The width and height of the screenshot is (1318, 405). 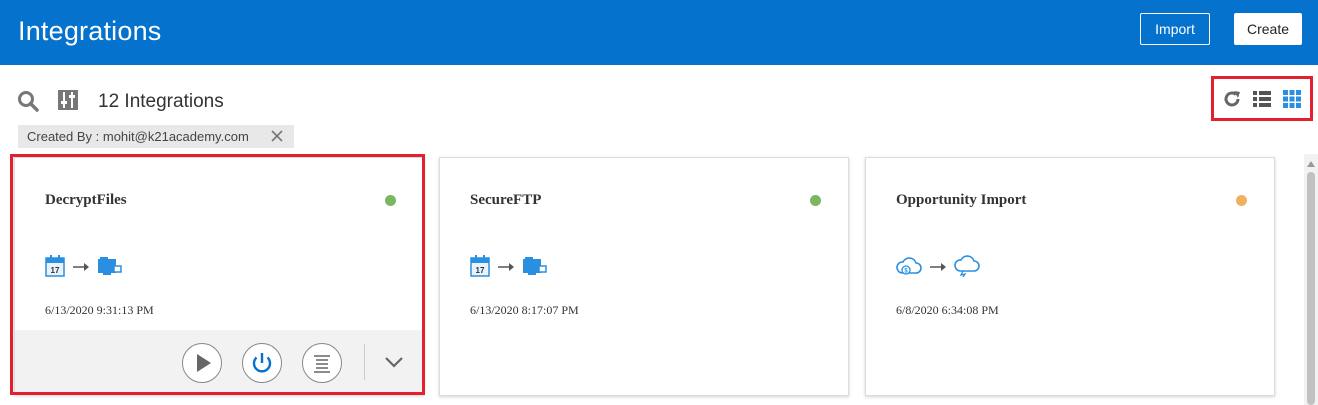 I want to click on filter-chip-label: Created By : mohit@k21academy.com, so click(x=138, y=136).